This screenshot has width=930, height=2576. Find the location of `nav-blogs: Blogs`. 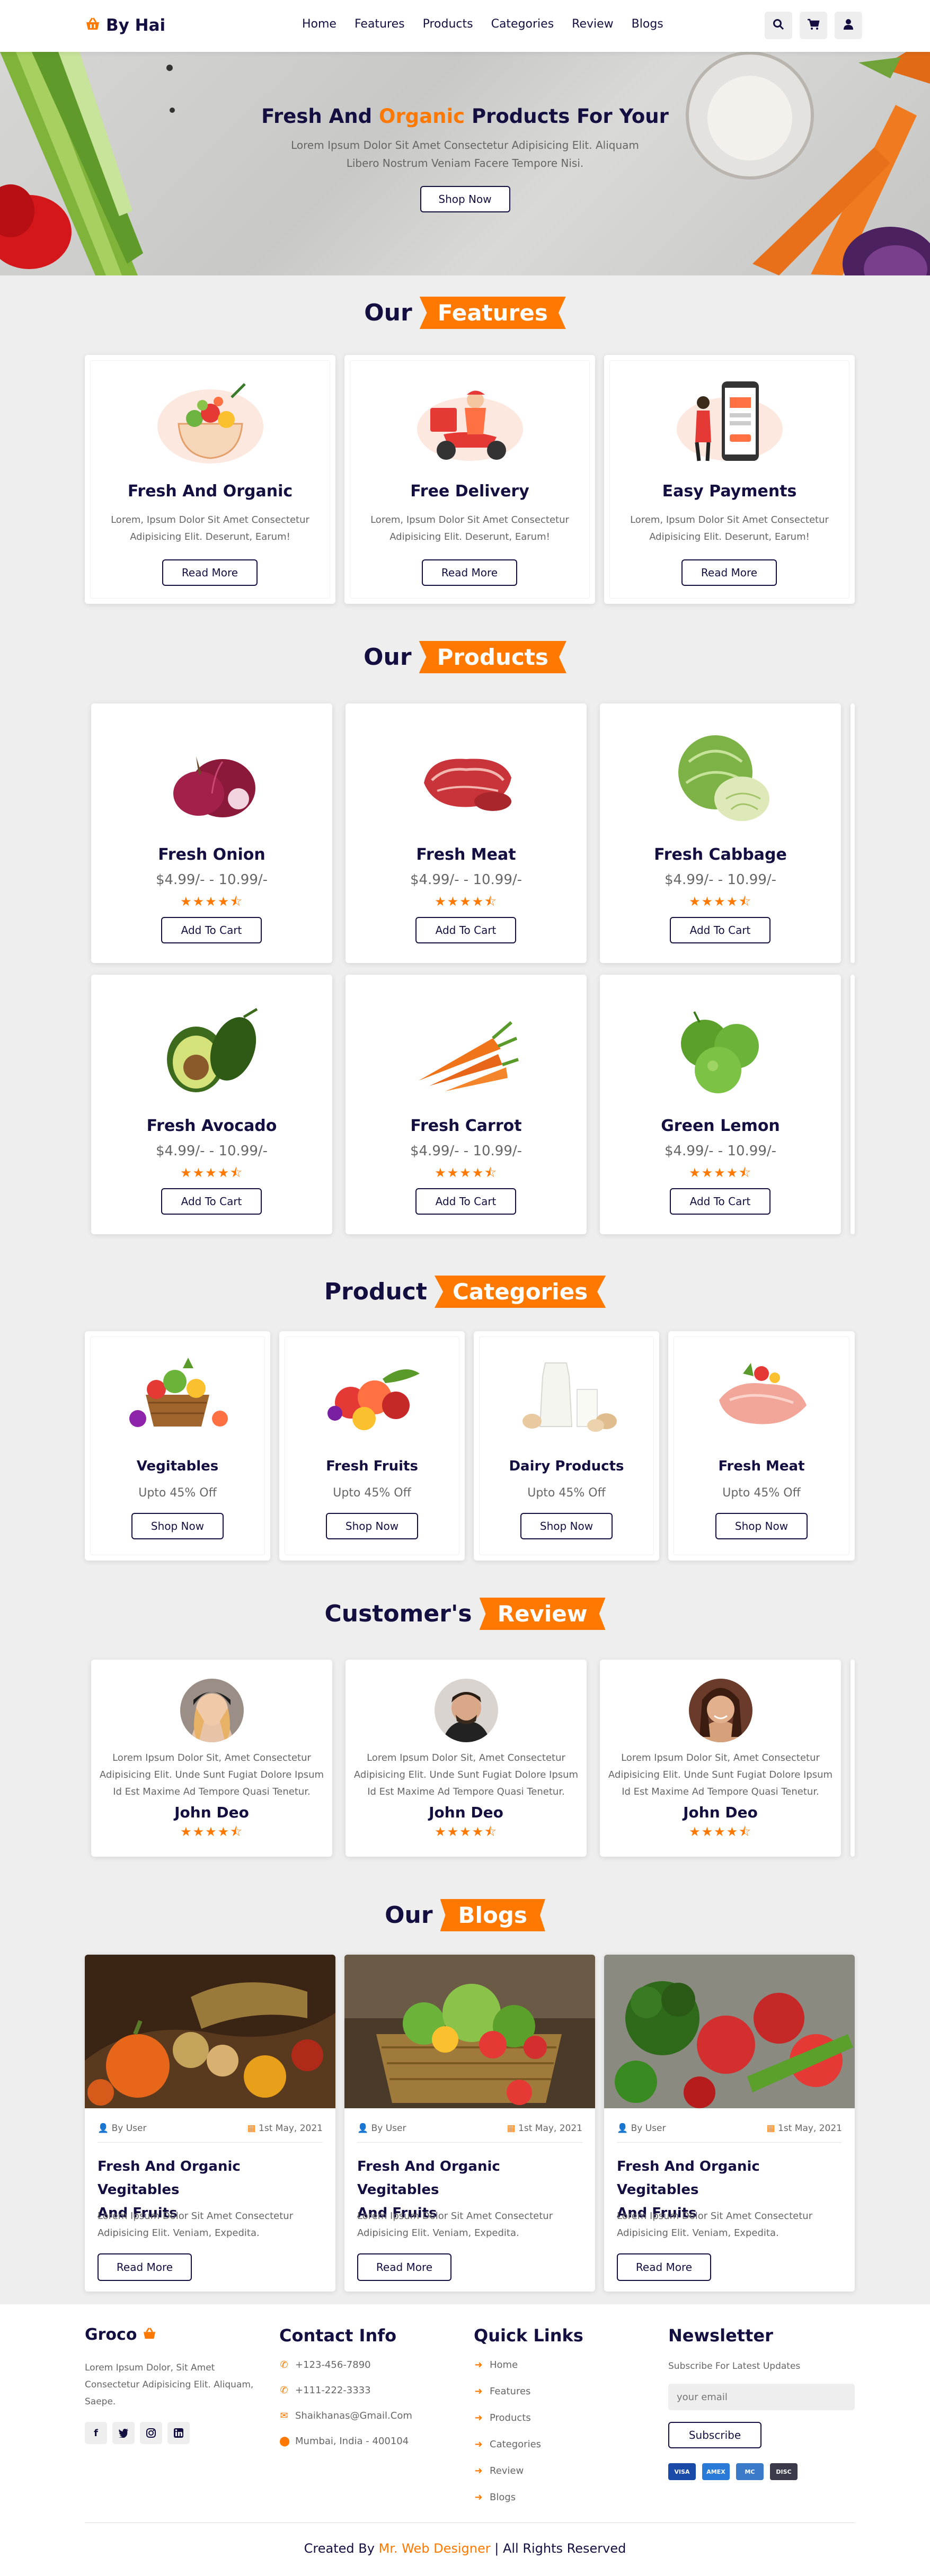

nav-blogs: Blogs is located at coordinates (647, 24).